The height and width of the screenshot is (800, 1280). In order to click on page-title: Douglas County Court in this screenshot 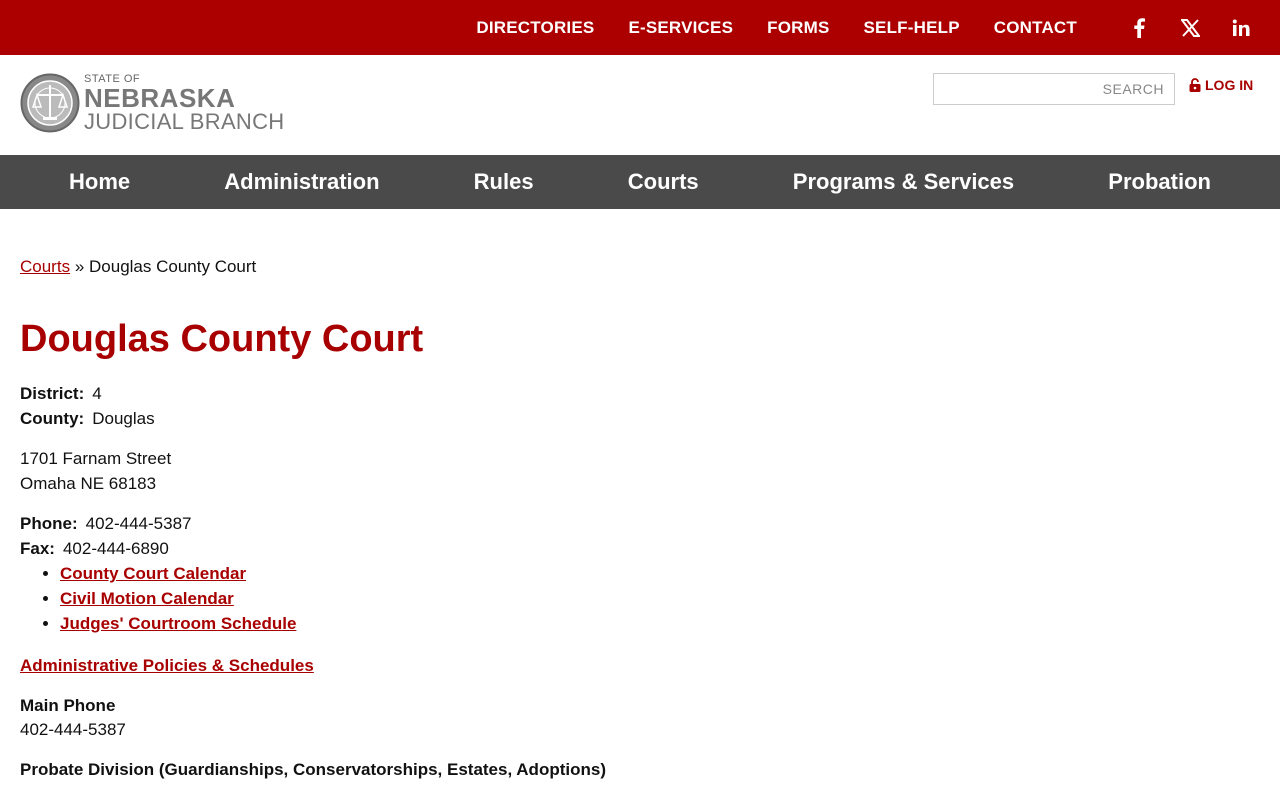, I will do `click(222, 339)`.